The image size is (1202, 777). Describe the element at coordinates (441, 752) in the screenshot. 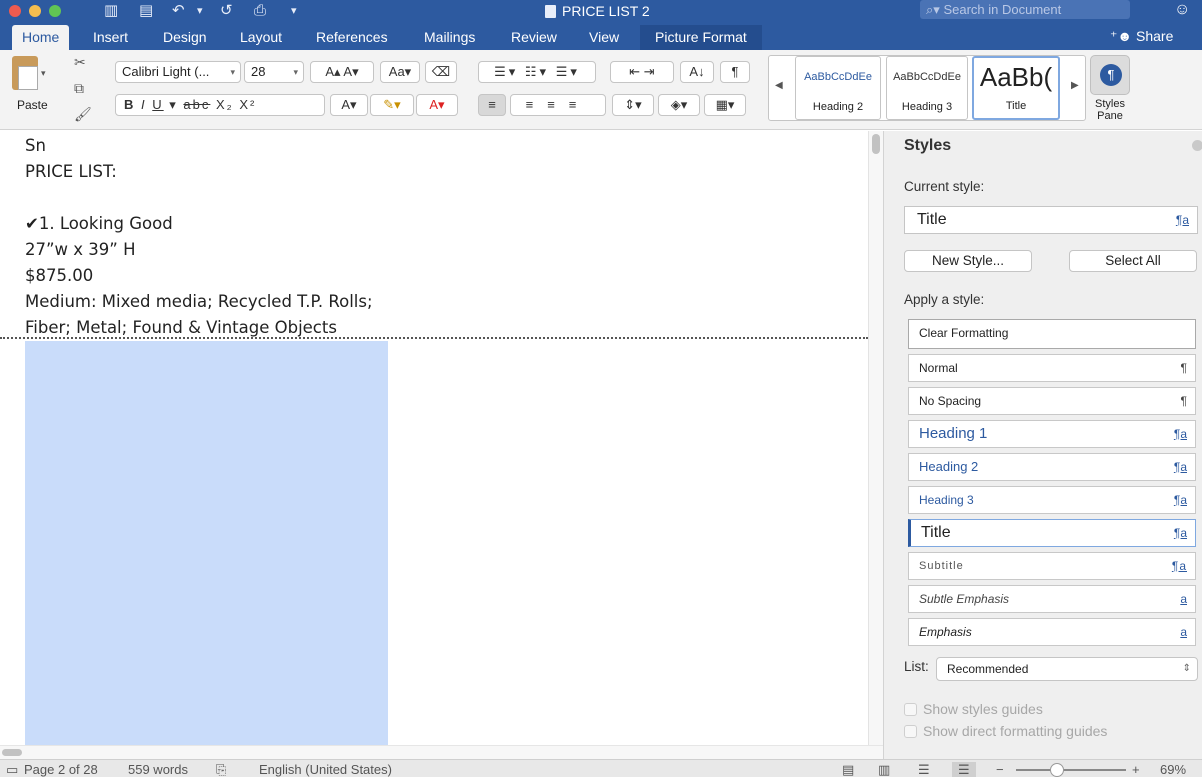

I see `horizontal-scrollbar` at that location.